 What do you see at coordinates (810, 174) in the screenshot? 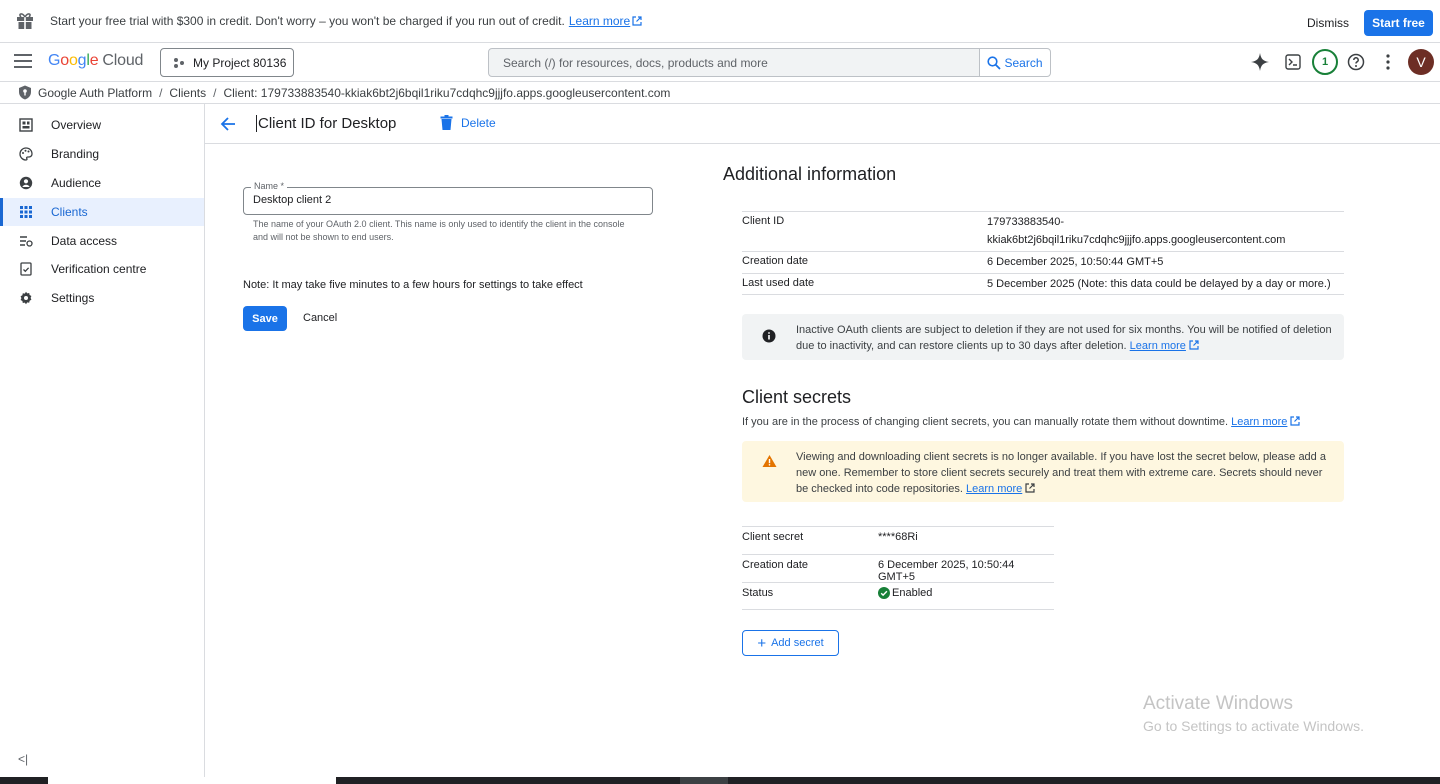
I see `additional-info-heading: Additional information` at bounding box center [810, 174].